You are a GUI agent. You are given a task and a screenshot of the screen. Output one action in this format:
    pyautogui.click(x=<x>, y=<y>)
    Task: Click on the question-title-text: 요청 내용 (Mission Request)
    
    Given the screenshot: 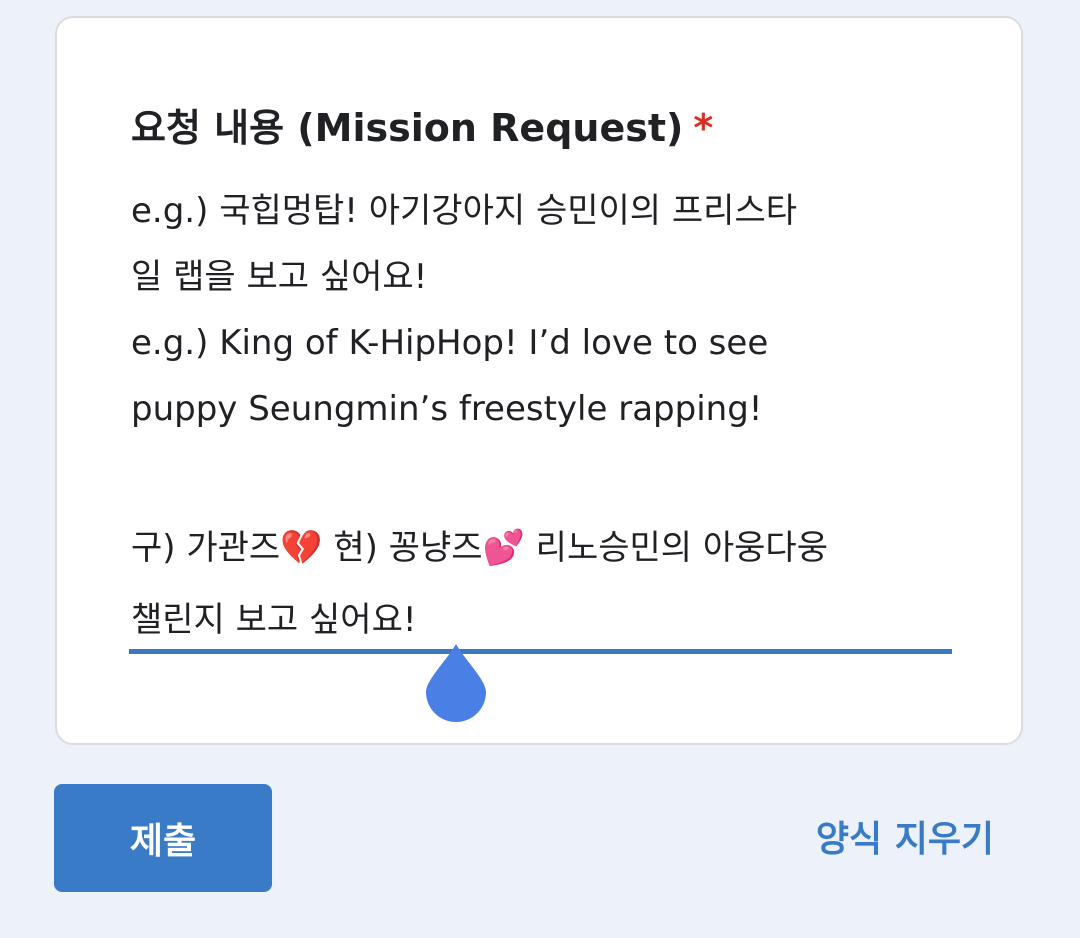 What is the action you would take?
    pyautogui.click(x=407, y=128)
    